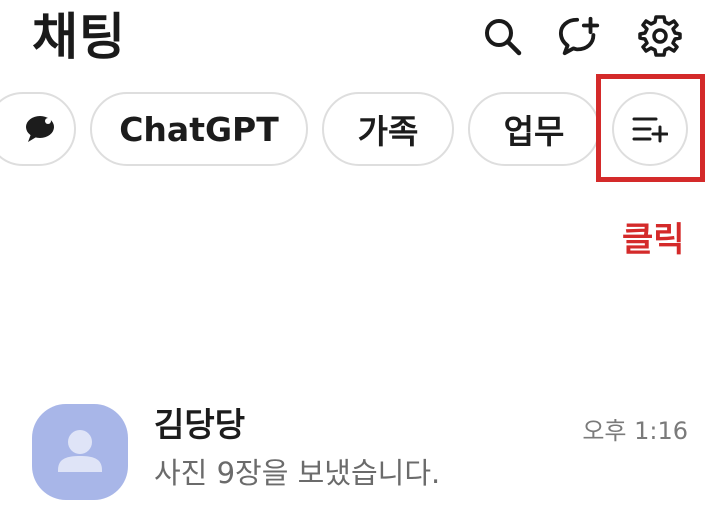 This screenshot has width=720, height=511. What do you see at coordinates (502, 36) in the screenshot?
I see `search-icon` at bounding box center [502, 36].